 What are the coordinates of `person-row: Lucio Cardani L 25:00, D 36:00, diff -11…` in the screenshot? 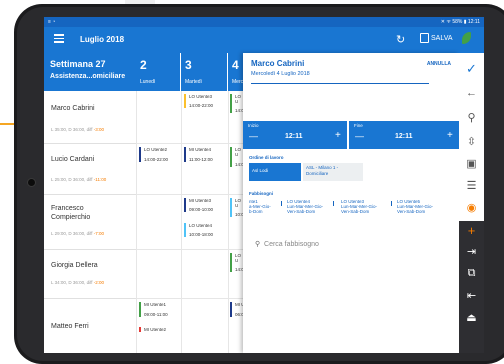 It's located at (90, 169).